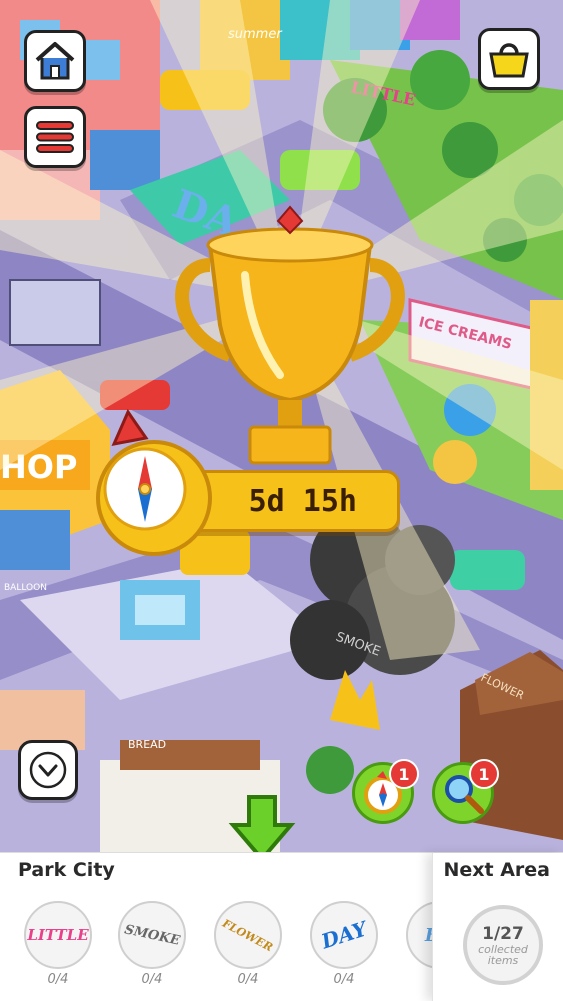 The image size is (563, 1001). What do you see at coordinates (248, 935) in the screenshot?
I see `collection-badge: FLOWER` at bounding box center [248, 935].